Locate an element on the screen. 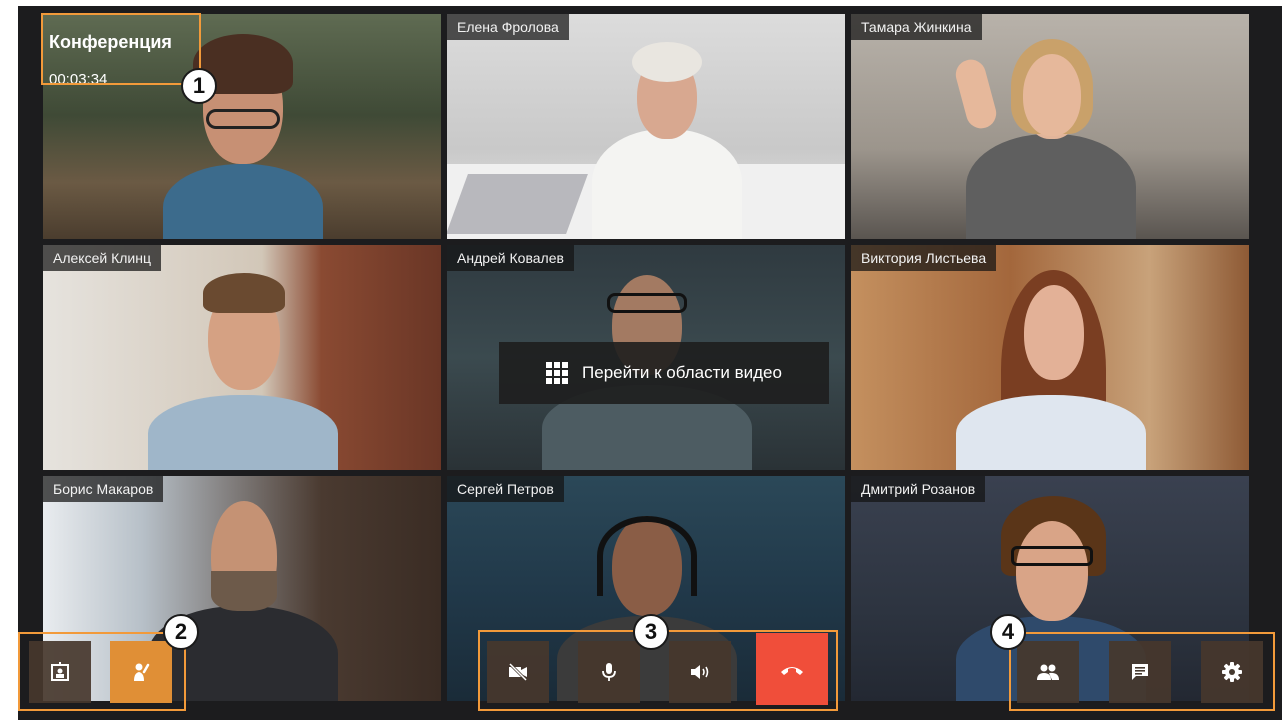  callout-badge-2: 2 is located at coordinates (181, 632).